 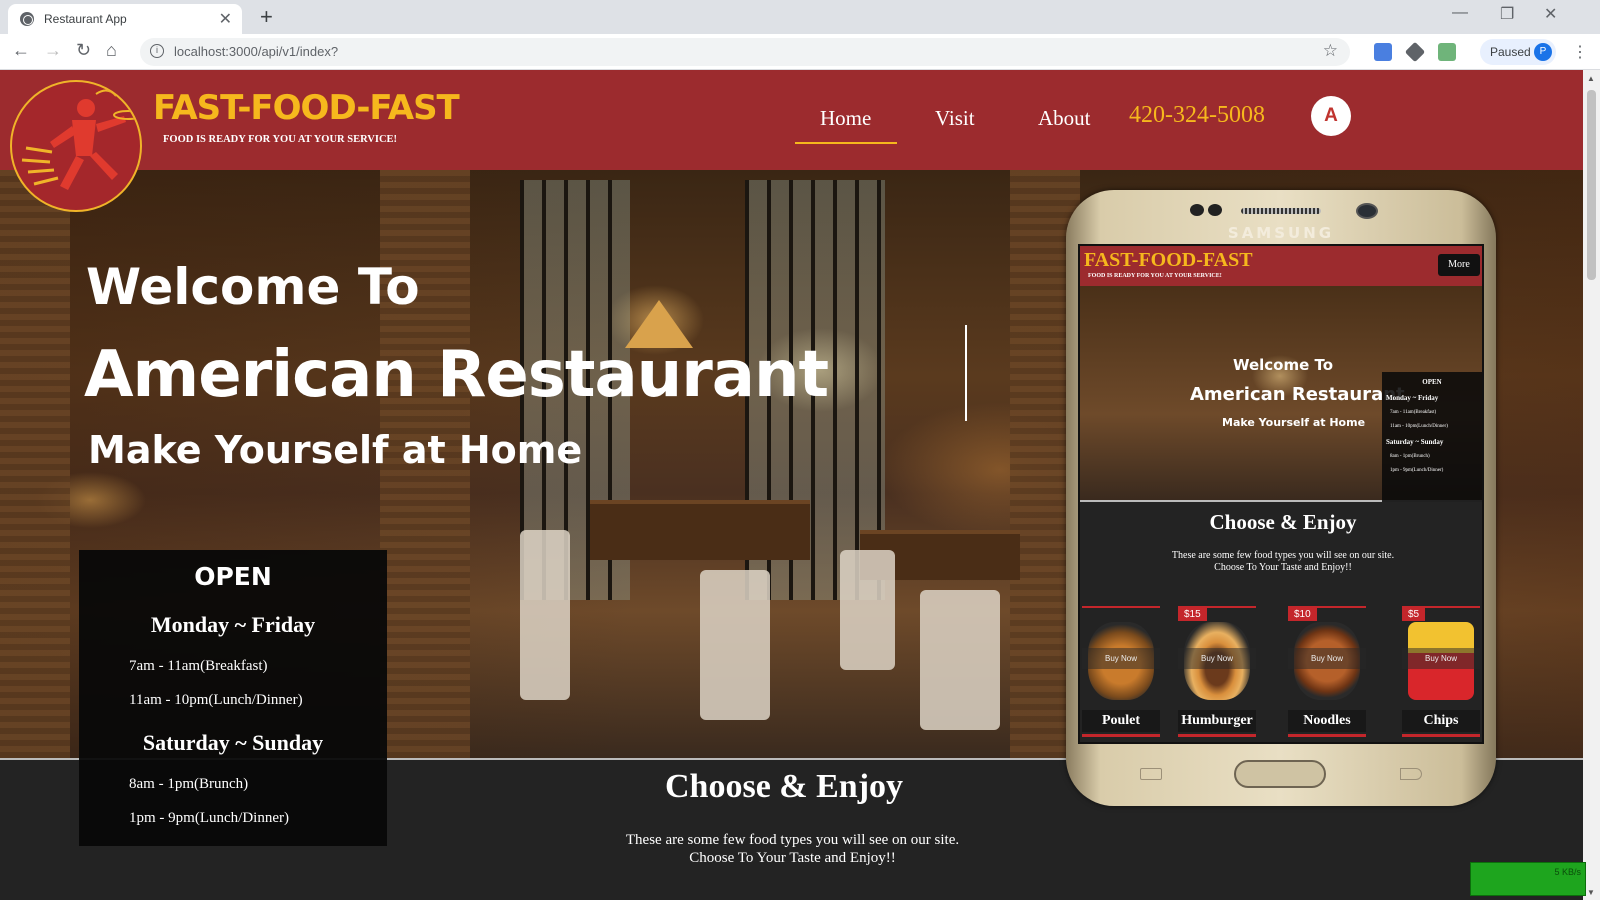 What do you see at coordinates (1591, 485) in the screenshot?
I see `page-scrollbar: ▲ ▼` at bounding box center [1591, 485].